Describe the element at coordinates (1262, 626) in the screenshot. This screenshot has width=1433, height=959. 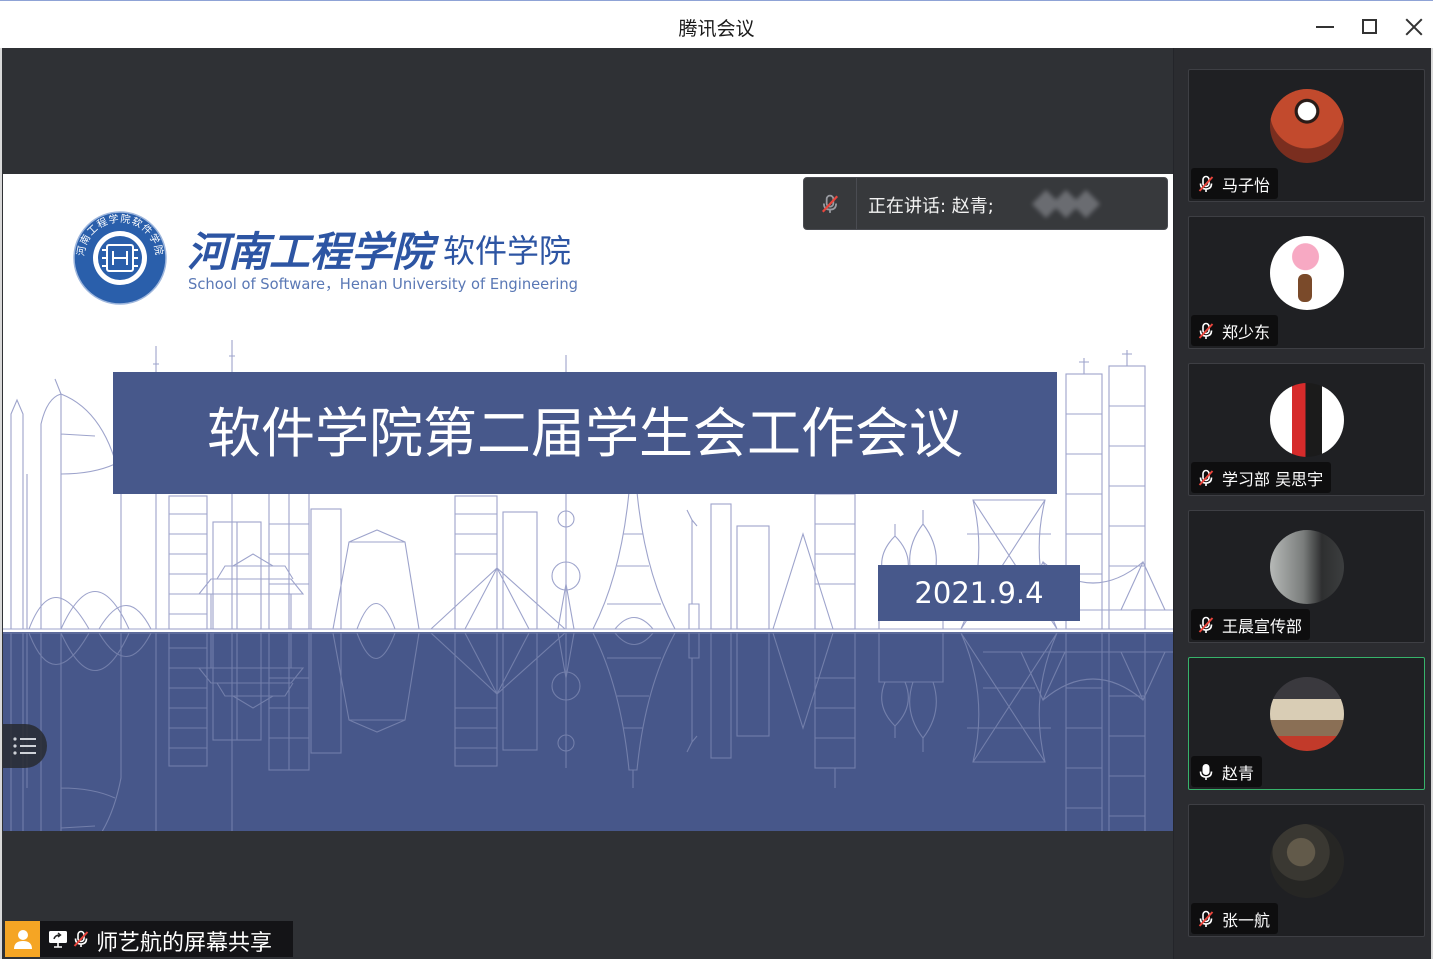
I see `participant-name: 王晨宣传部` at that location.